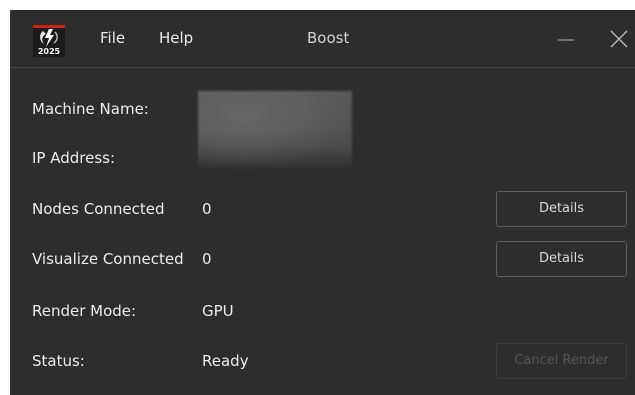 The height and width of the screenshot is (395, 635). I want to click on menu-file: File, so click(112, 38).